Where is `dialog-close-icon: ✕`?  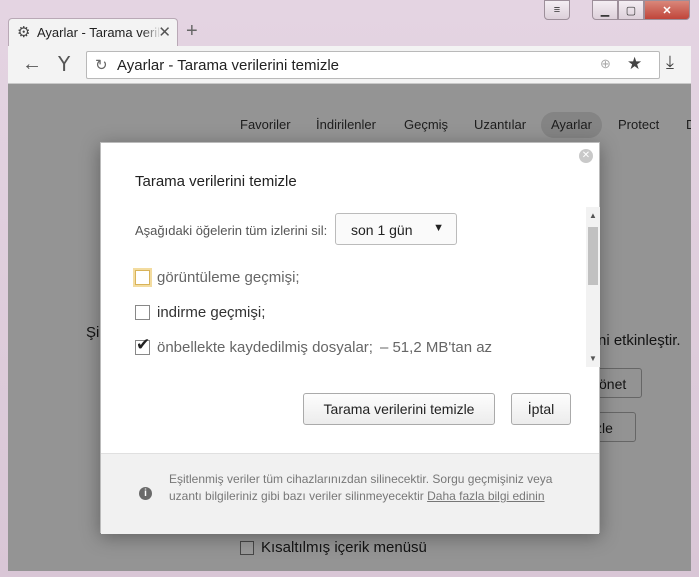 dialog-close-icon: ✕ is located at coordinates (586, 156).